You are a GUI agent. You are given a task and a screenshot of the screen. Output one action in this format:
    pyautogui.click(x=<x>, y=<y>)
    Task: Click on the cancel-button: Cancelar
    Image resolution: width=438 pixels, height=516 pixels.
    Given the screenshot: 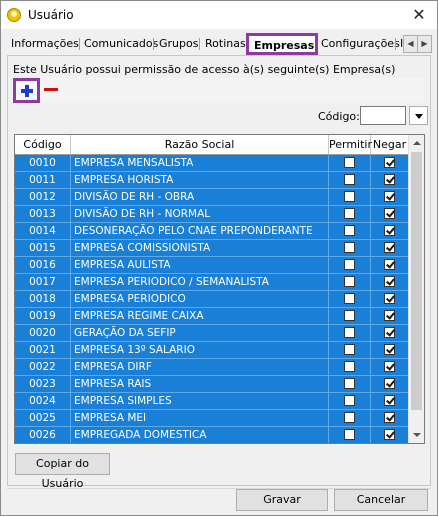 What is the action you would take?
    pyautogui.click(x=381, y=500)
    